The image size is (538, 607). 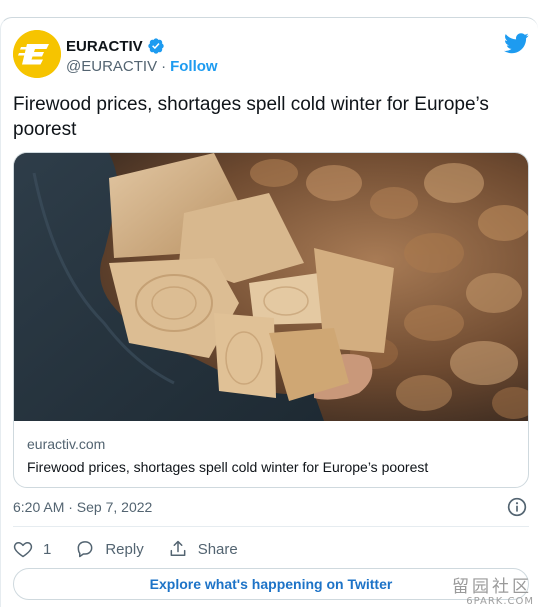 What do you see at coordinates (85, 549) in the screenshot?
I see `reply-icon` at bounding box center [85, 549].